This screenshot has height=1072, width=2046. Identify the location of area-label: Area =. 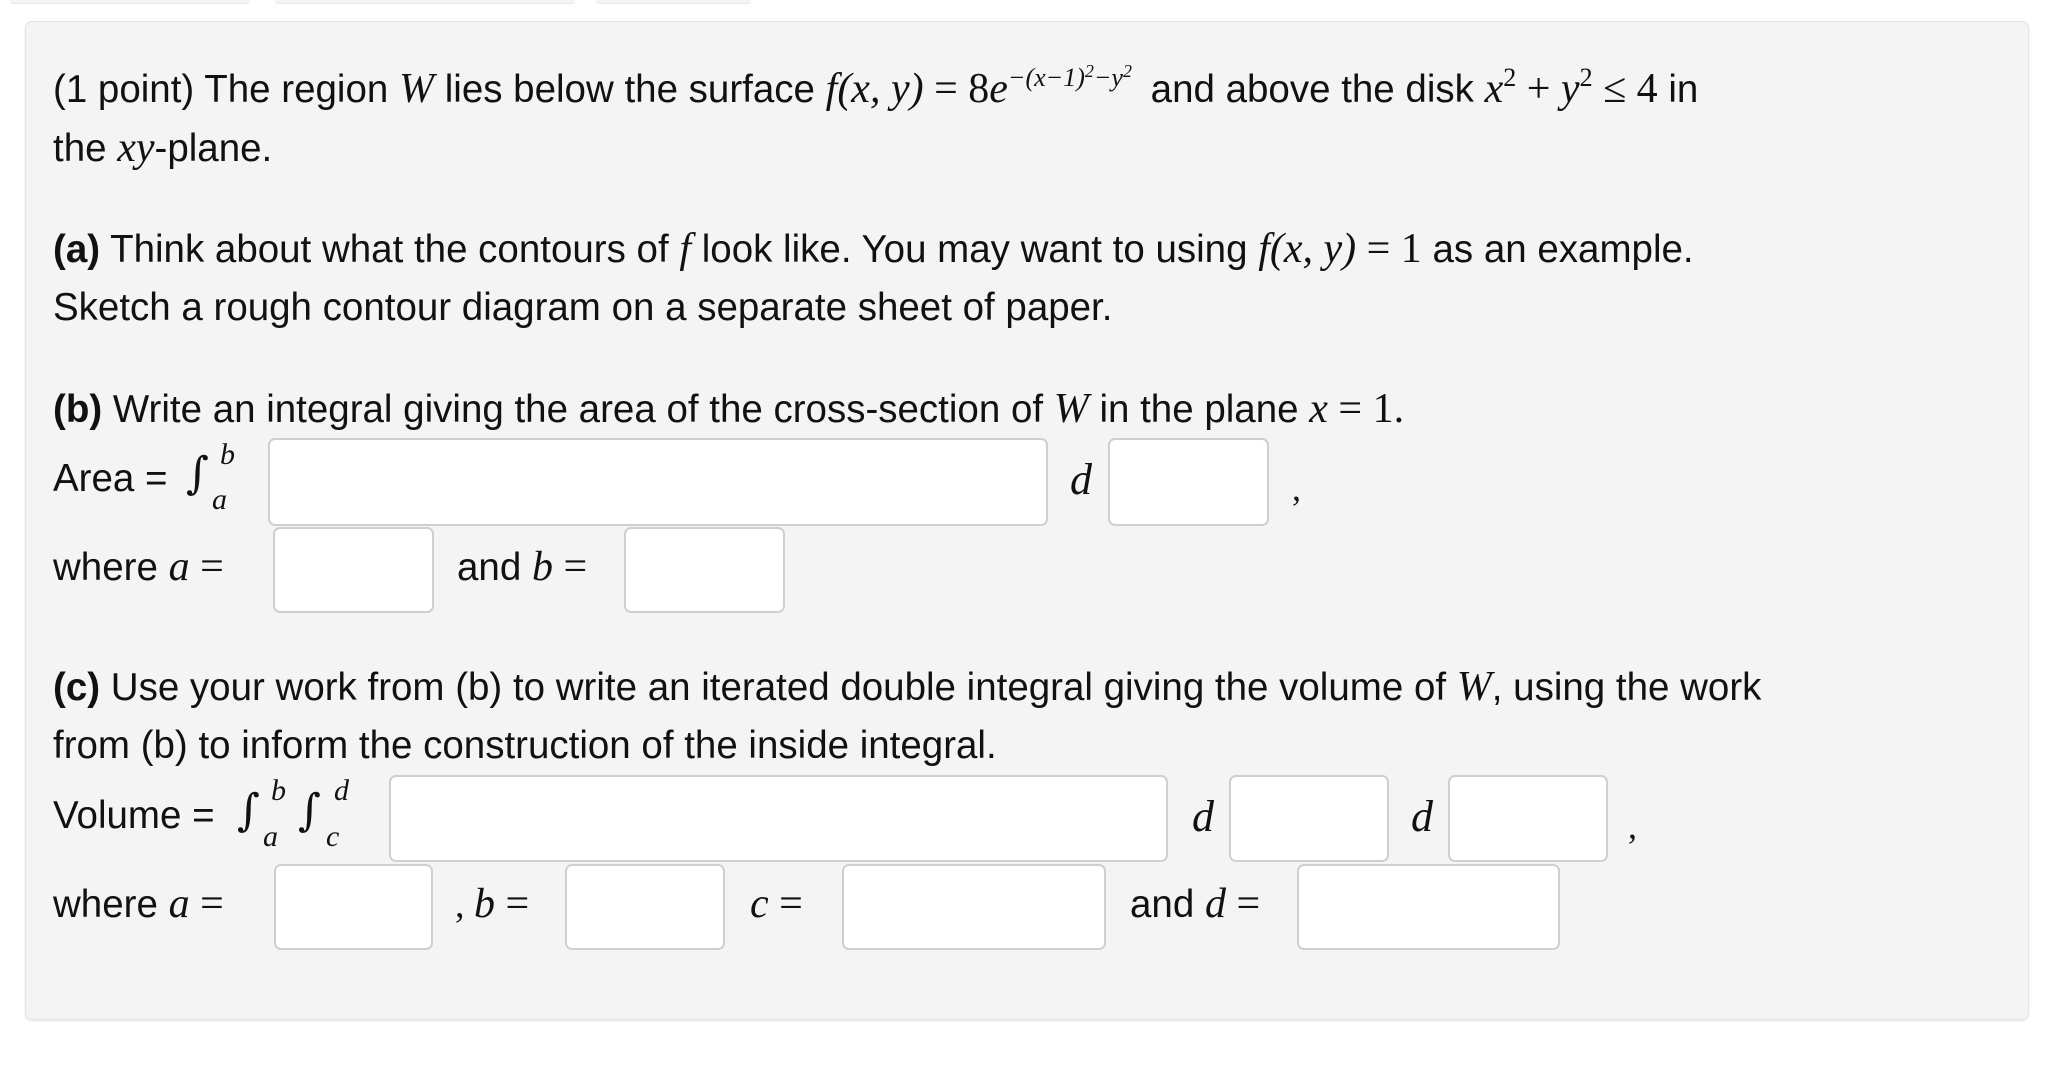
(110, 478).